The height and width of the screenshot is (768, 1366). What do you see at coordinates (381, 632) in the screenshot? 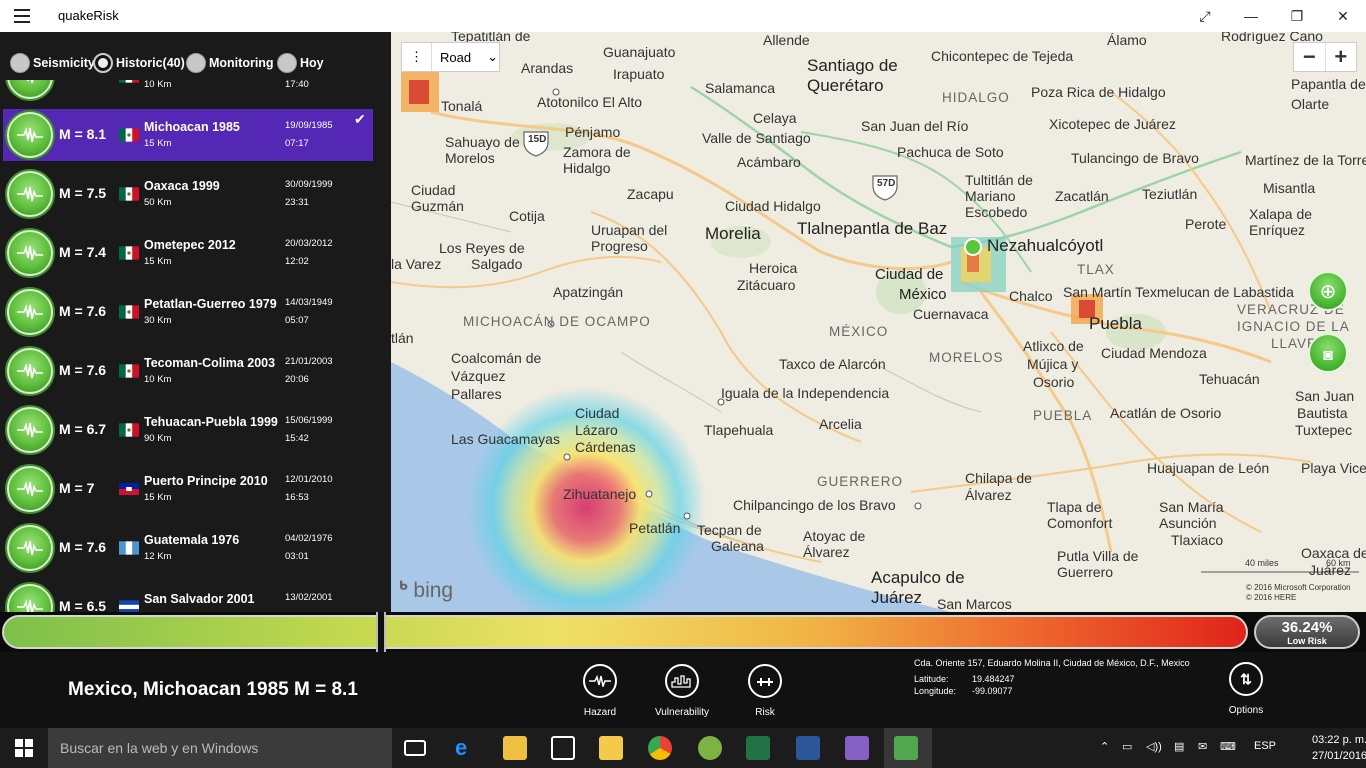
I see `risk-slider-handle` at bounding box center [381, 632].